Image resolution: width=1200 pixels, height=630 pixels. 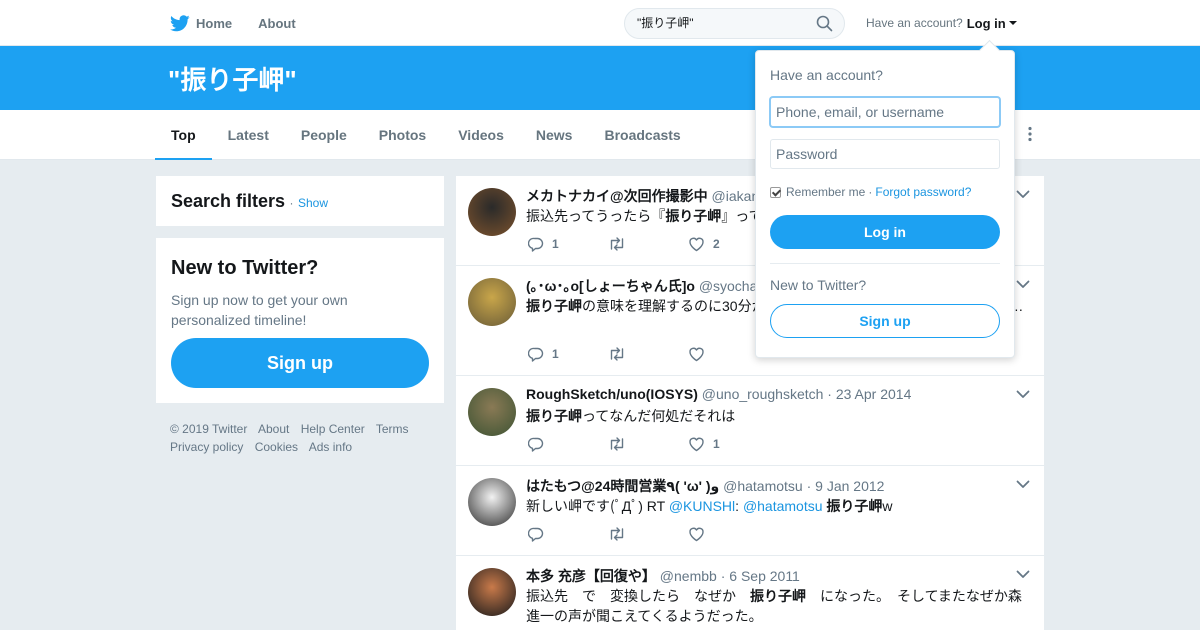 I want to click on tweet-date: 6 Sep 2011, so click(x=764, y=576).